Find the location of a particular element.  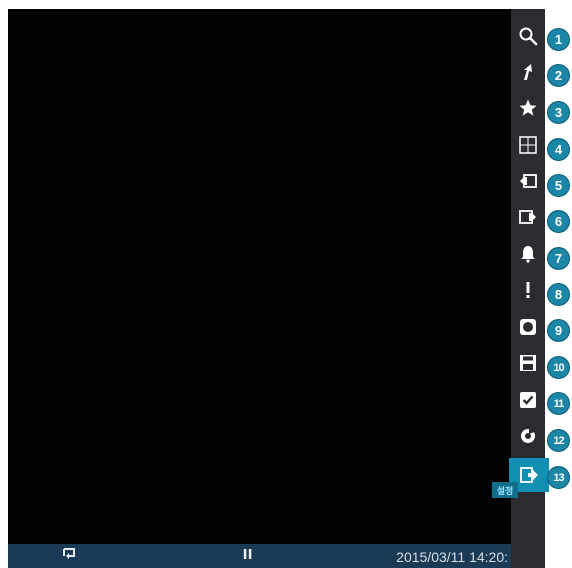

pause-button is located at coordinates (248, 556).